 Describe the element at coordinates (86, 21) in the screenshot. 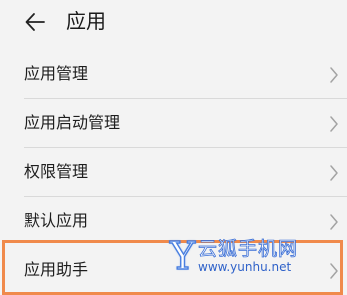

I see `page-title: 应用` at that location.